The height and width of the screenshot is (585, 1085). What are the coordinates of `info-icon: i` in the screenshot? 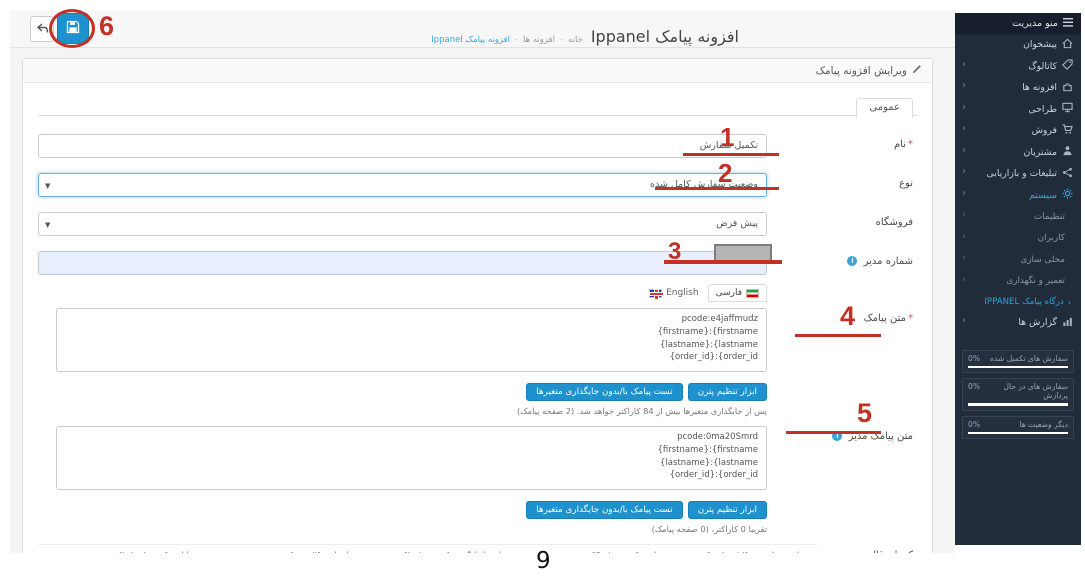 It's located at (852, 261).